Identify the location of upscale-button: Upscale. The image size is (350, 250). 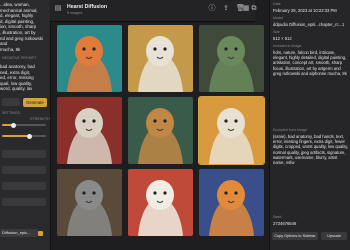
(334, 236).